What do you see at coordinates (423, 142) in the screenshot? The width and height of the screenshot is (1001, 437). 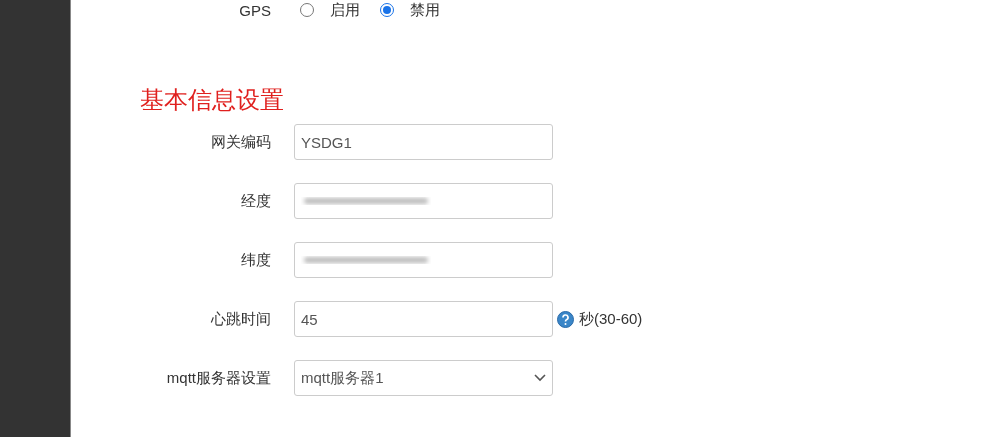 I see `input-field: YSDG1` at bounding box center [423, 142].